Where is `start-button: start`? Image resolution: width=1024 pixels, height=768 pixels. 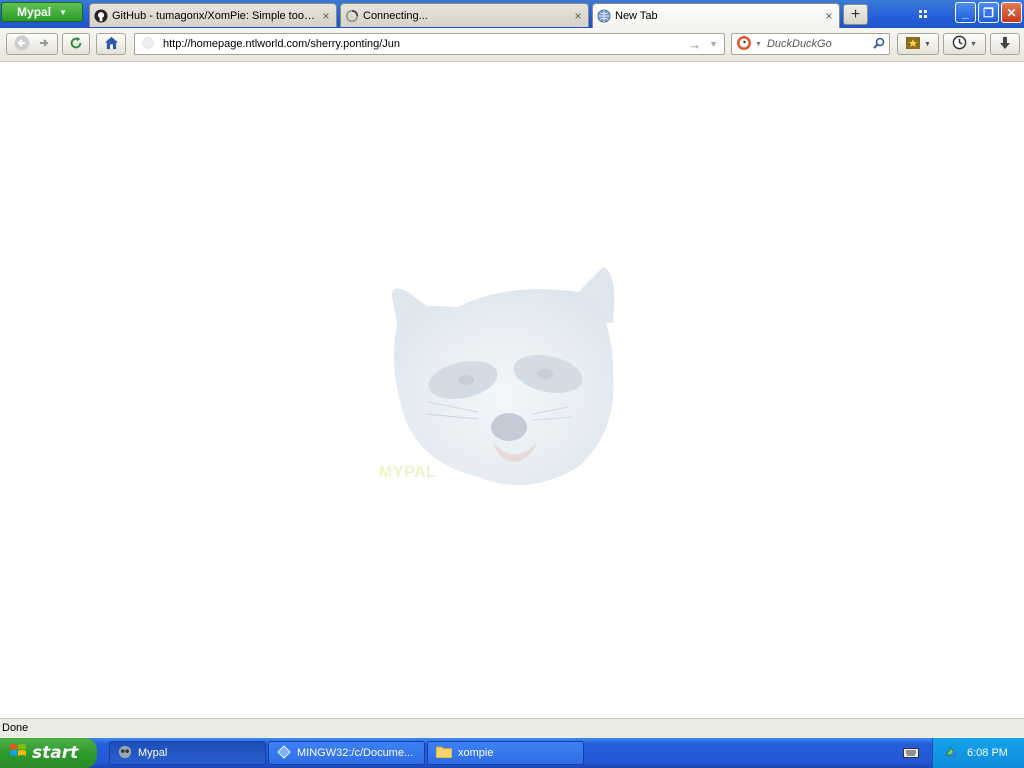
start-button: start is located at coordinates (48, 753).